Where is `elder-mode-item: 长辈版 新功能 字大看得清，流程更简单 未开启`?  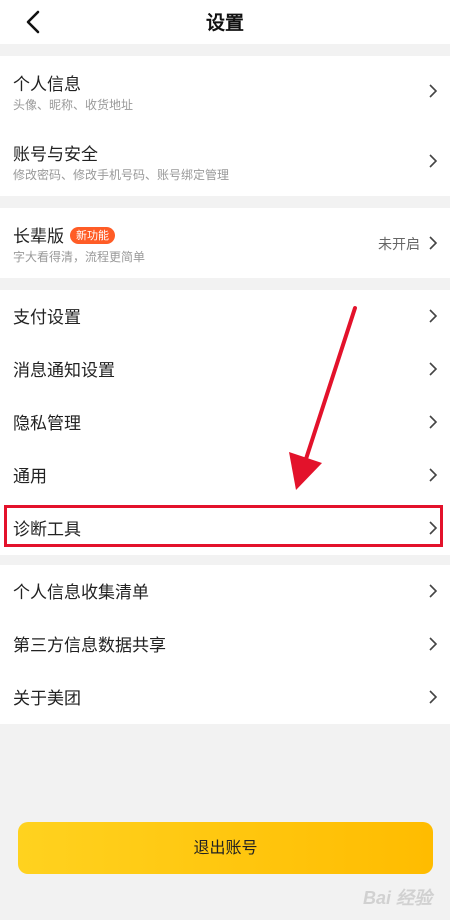
elder-mode-item: 长辈版 新功能 字大看得清，流程更简单 未开启 is located at coordinates (225, 243).